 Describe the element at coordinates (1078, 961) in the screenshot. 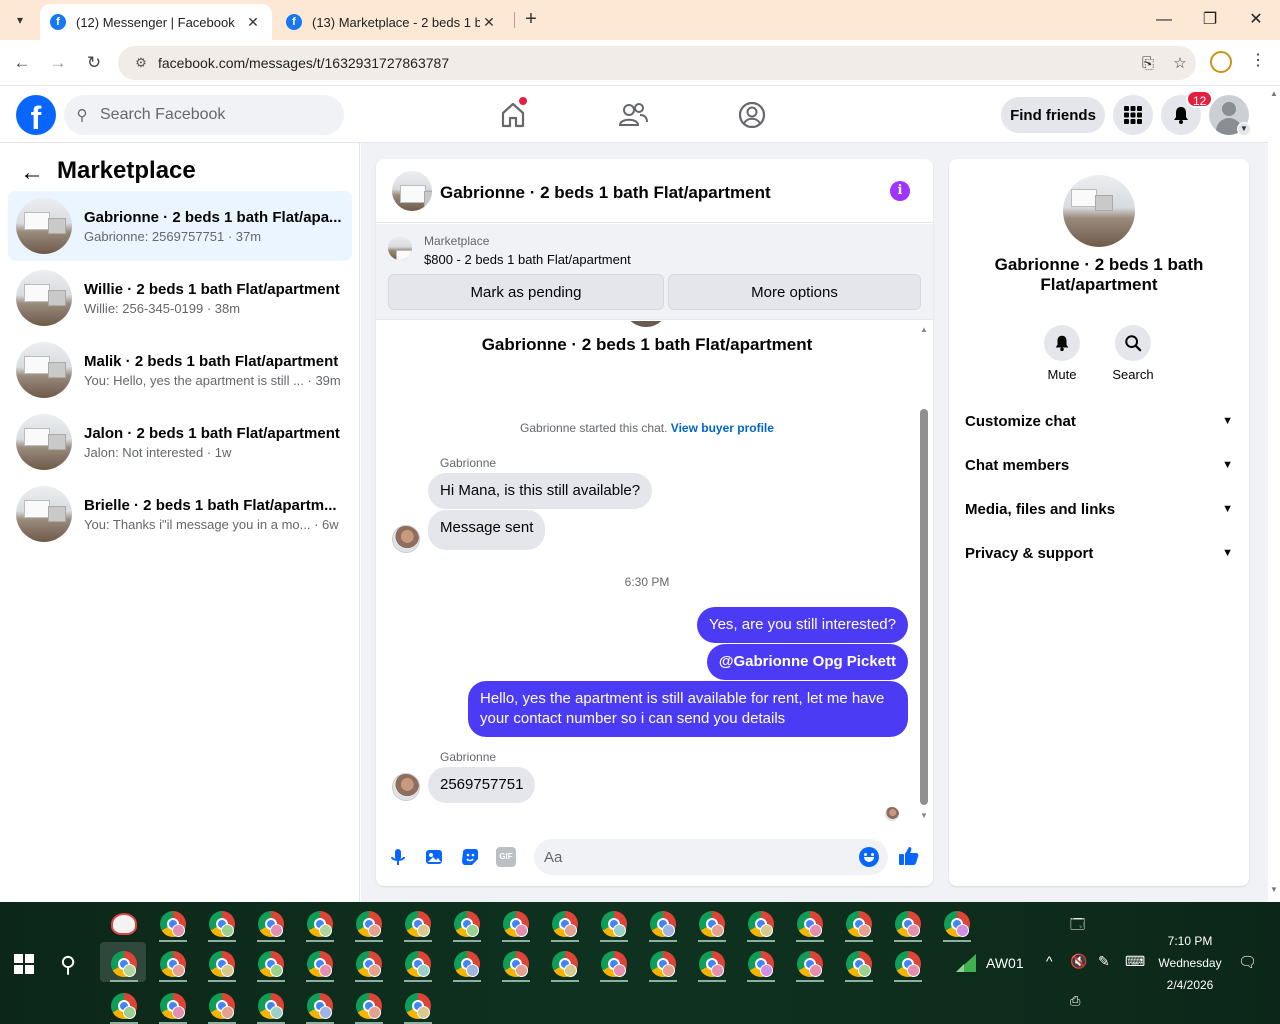

I see `volume-muted-icon: 🔇` at that location.